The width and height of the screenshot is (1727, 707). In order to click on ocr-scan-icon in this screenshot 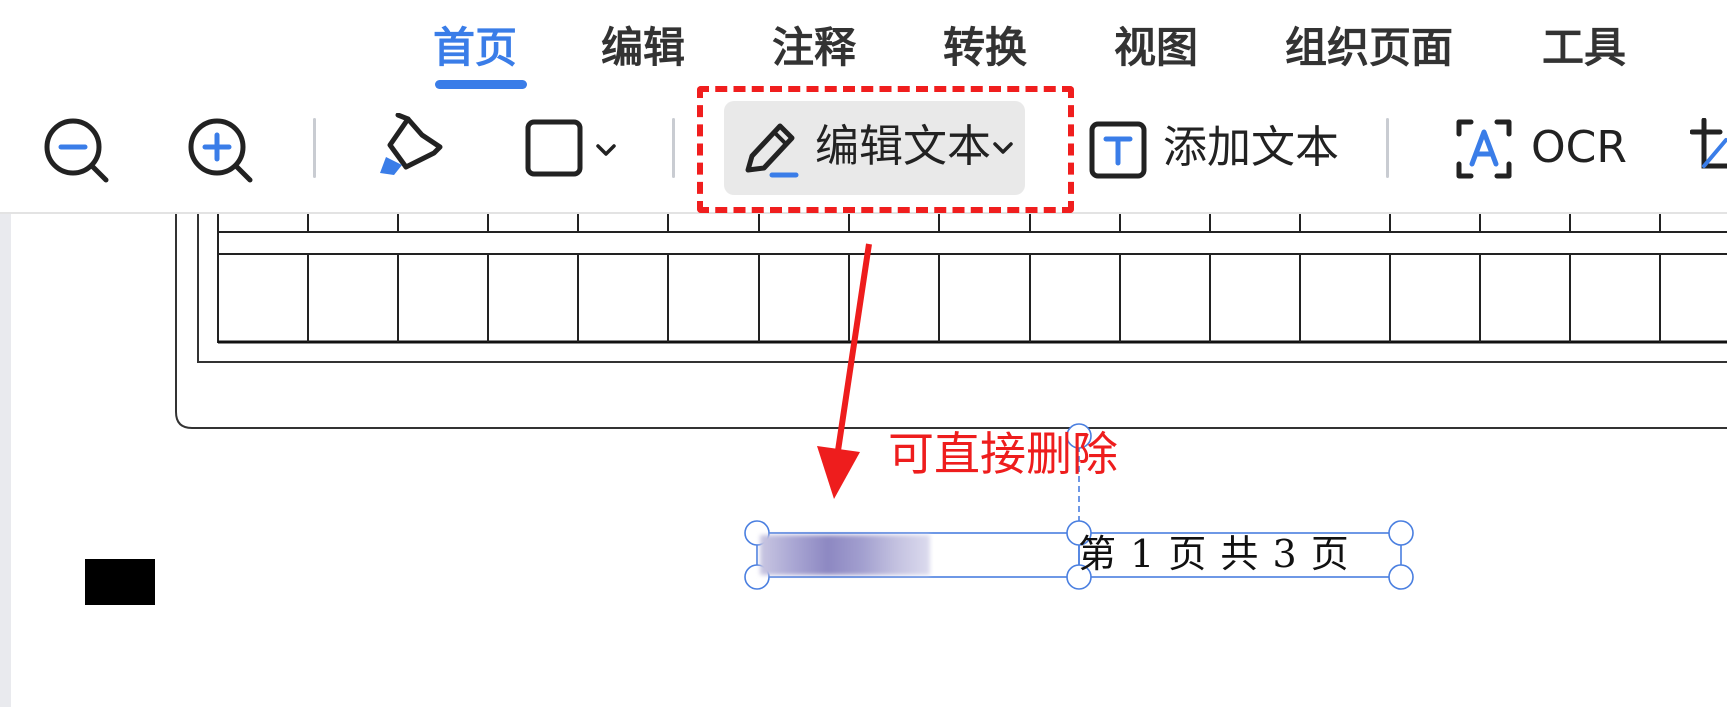, I will do `click(1484, 149)`.